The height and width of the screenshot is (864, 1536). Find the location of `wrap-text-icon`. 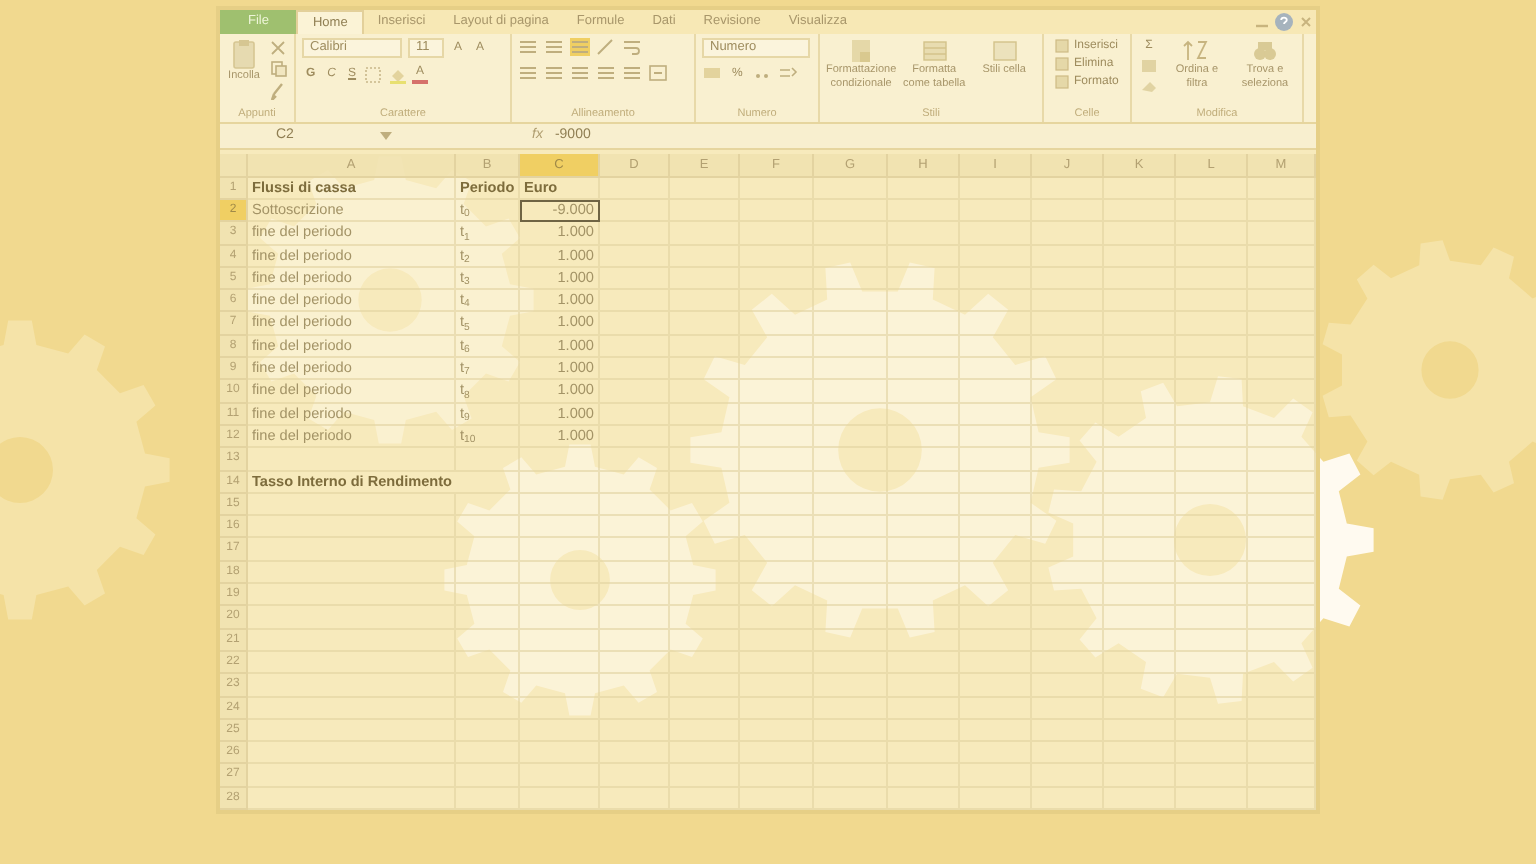

wrap-text-icon is located at coordinates (632, 47).